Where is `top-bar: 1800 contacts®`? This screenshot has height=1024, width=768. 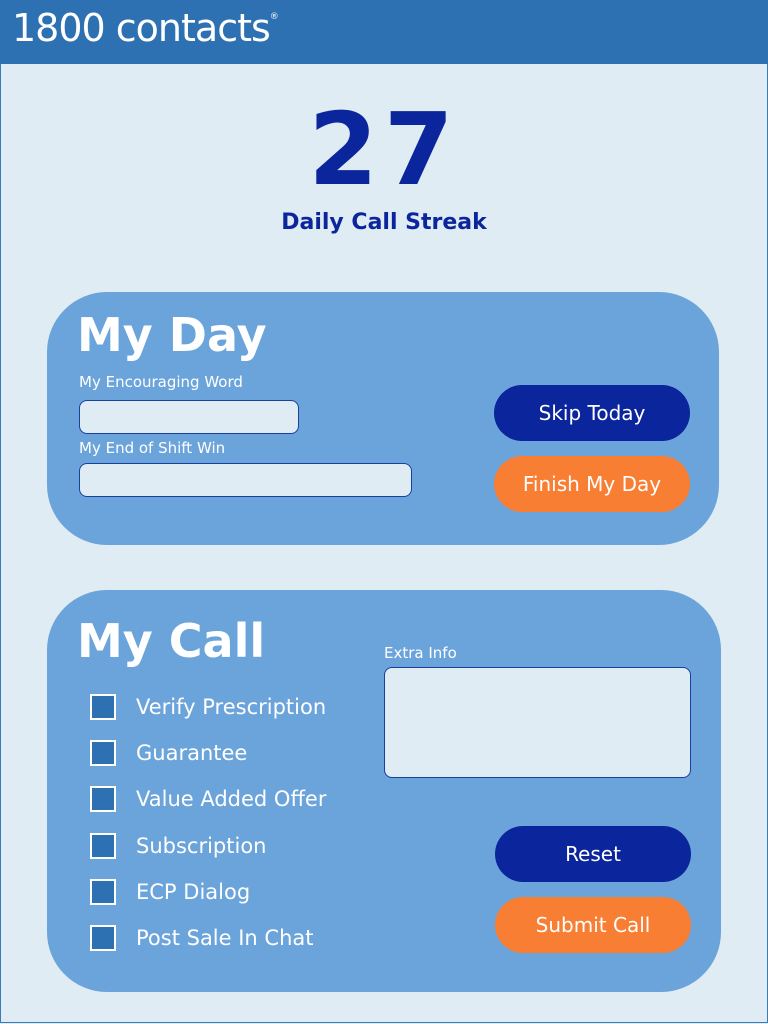
top-bar: 1800 contacts® is located at coordinates (384, 32).